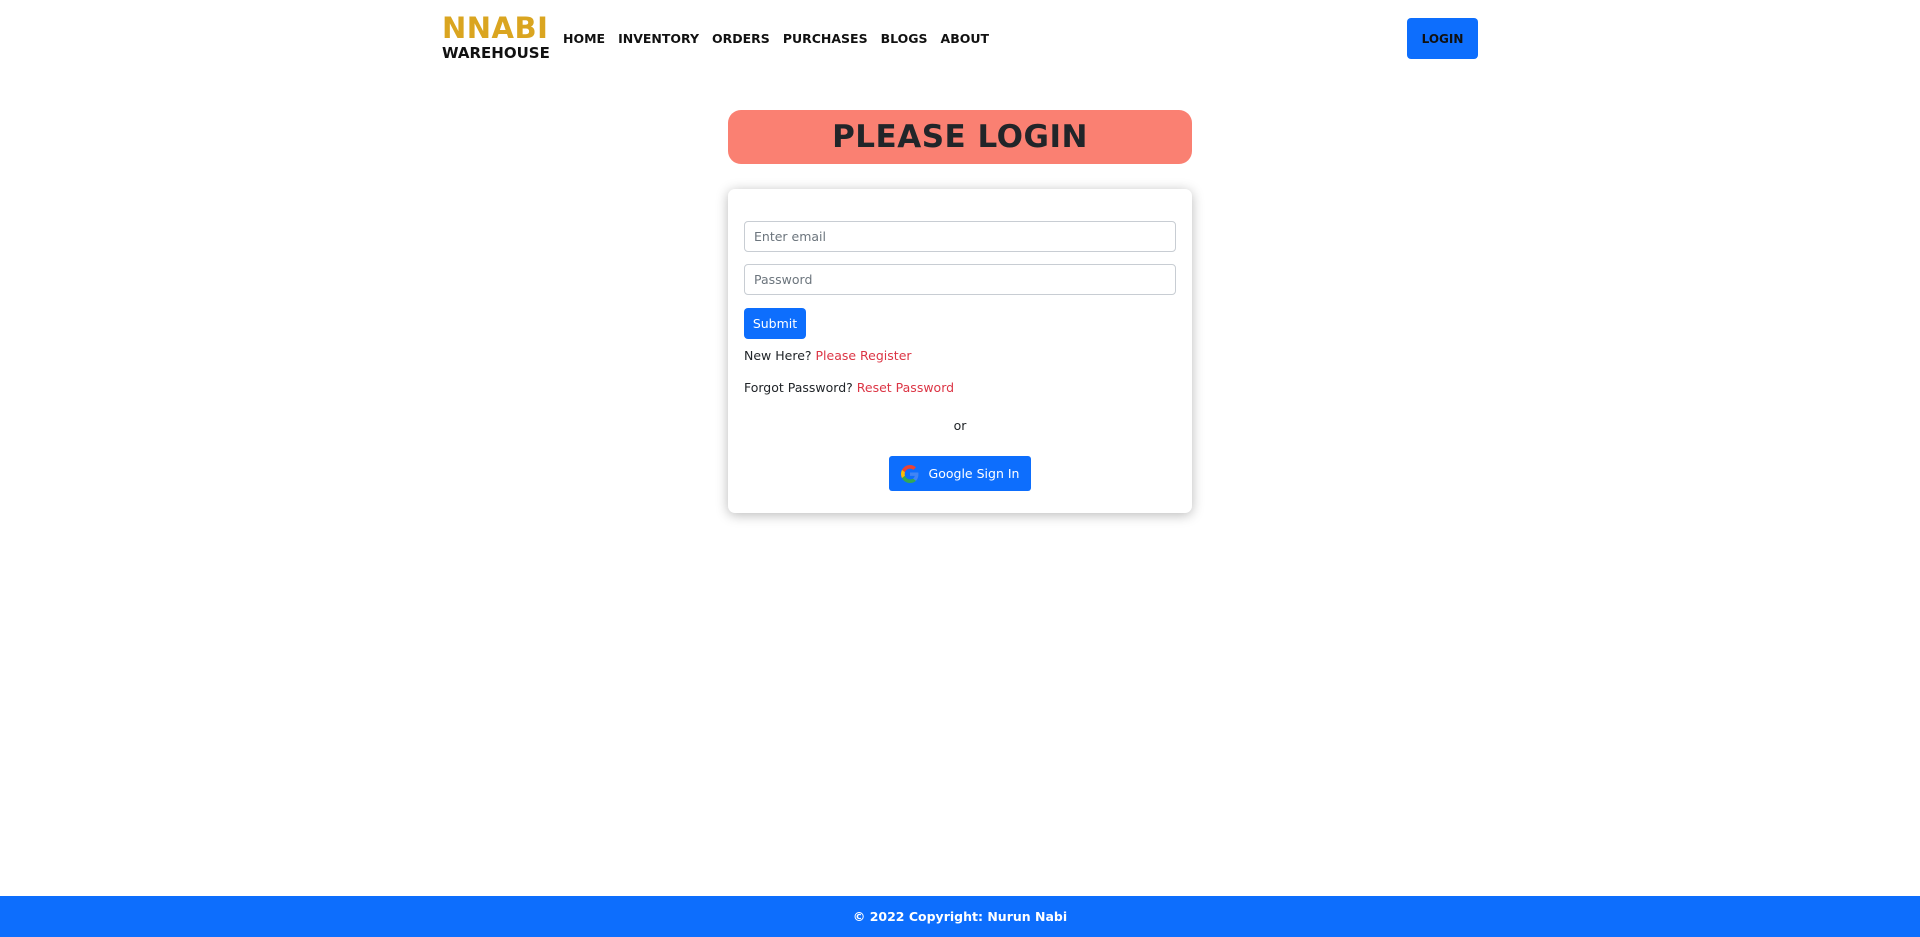 The height and width of the screenshot is (937, 1920). I want to click on register-prompt-line: New Here? Please Register, so click(828, 355).